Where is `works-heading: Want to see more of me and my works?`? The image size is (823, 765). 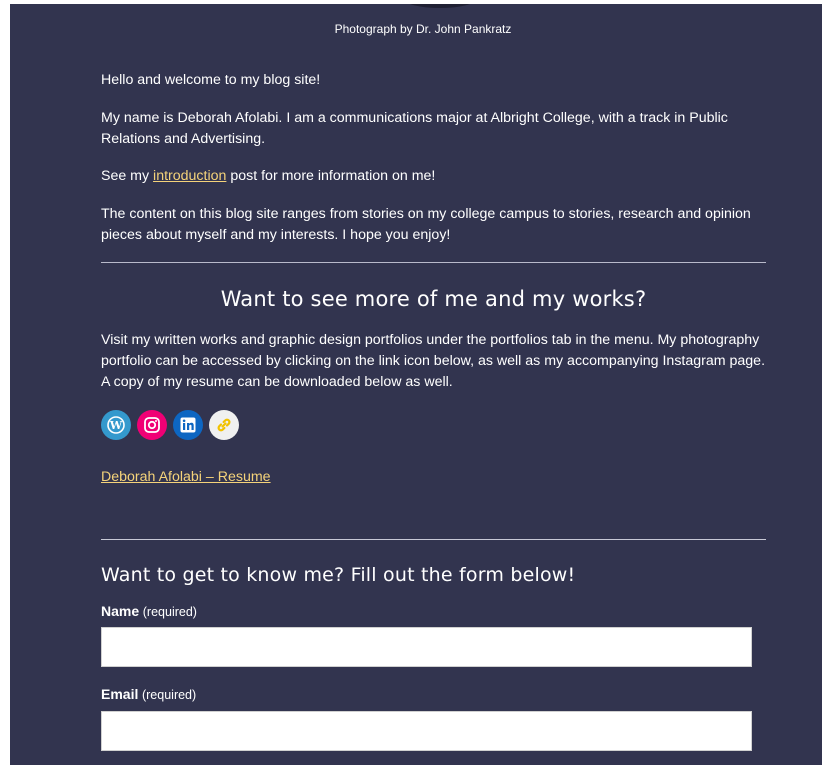 works-heading: Want to see more of me and my works? is located at coordinates (433, 299).